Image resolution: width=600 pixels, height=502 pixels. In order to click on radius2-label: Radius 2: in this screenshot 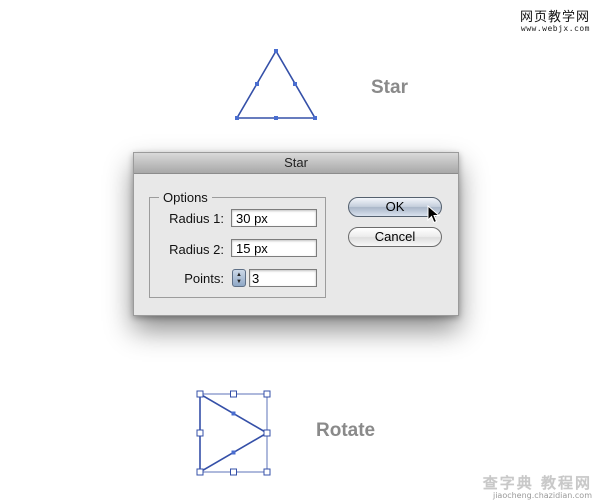, I will do `click(196, 249)`.